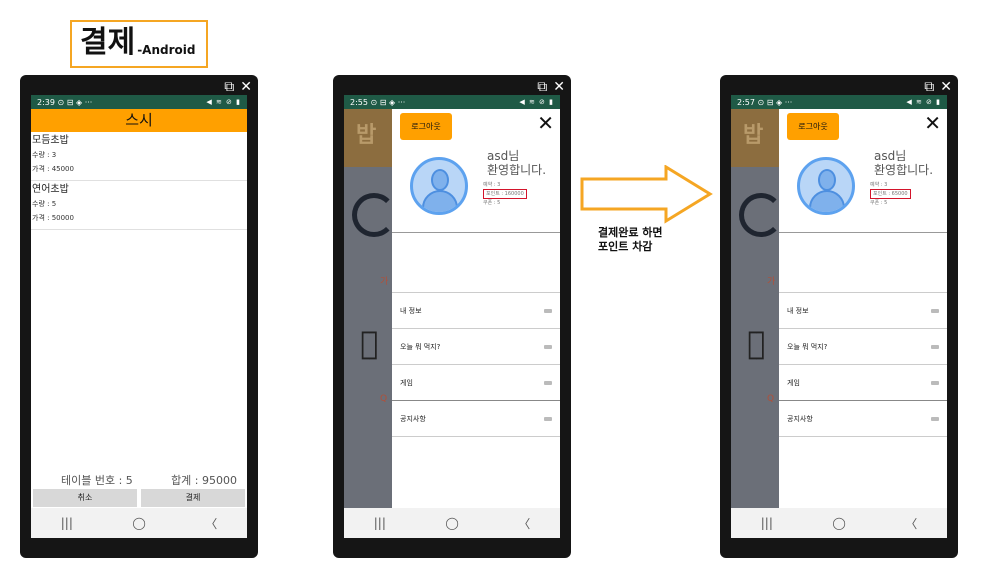 Image resolution: width=984 pixels, height=578 pixels. I want to click on caption: 결제완료 하면 포인트 차감, so click(630, 240).